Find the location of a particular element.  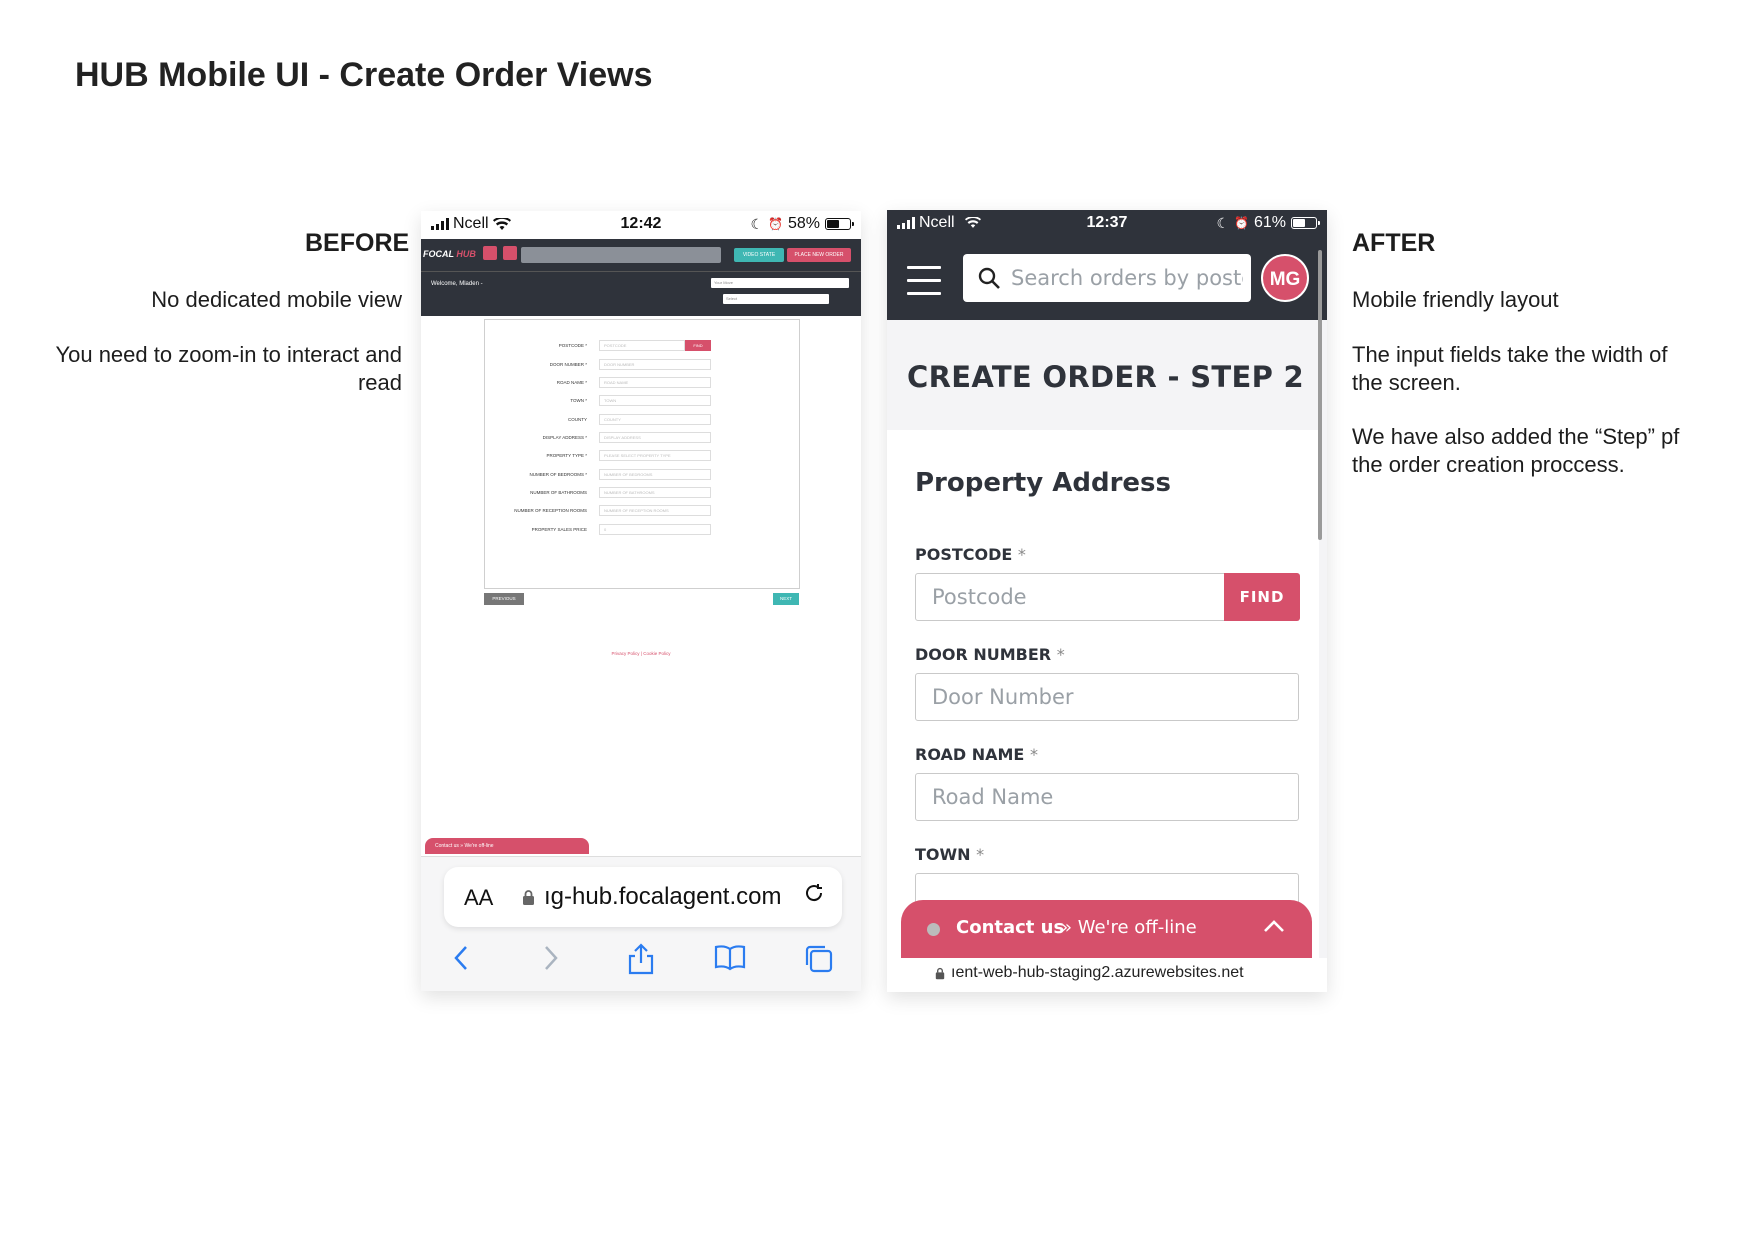

before-field-input: 0 is located at coordinates (655, 529).